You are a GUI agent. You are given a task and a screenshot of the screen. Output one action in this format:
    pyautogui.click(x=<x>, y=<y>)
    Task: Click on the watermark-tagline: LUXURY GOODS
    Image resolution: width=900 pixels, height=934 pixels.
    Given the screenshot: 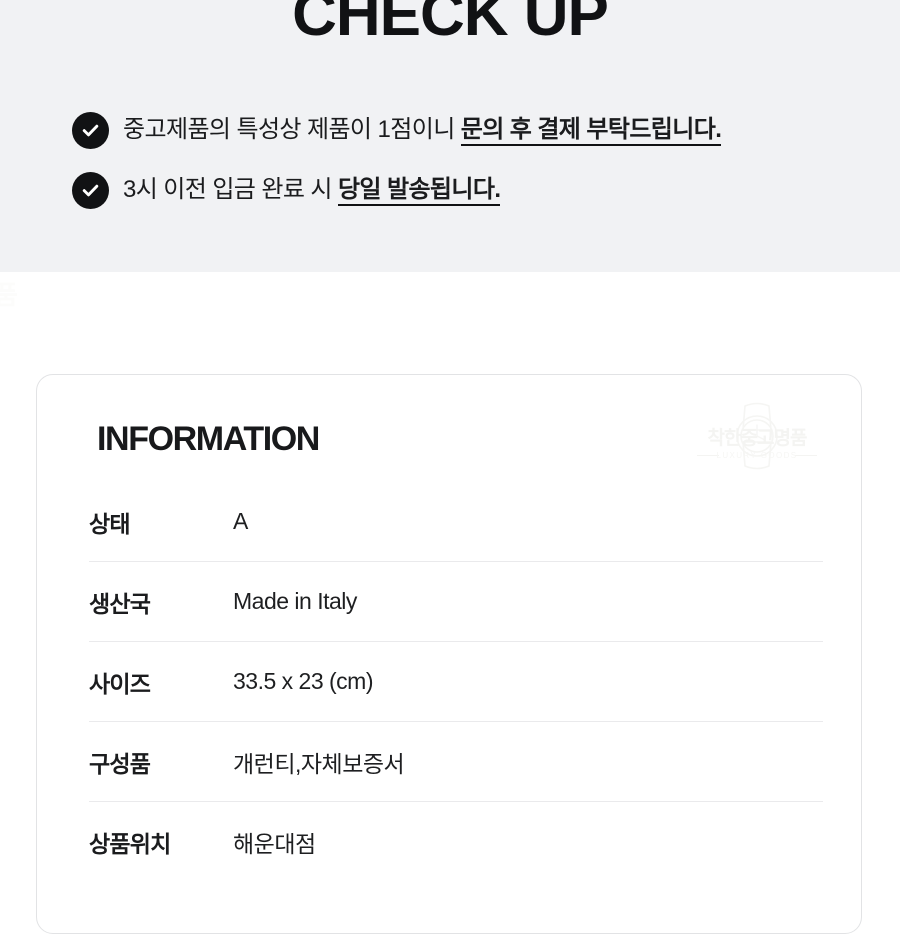 What is the action you would take?
    pyautogui.click(x=757, y=455)
    